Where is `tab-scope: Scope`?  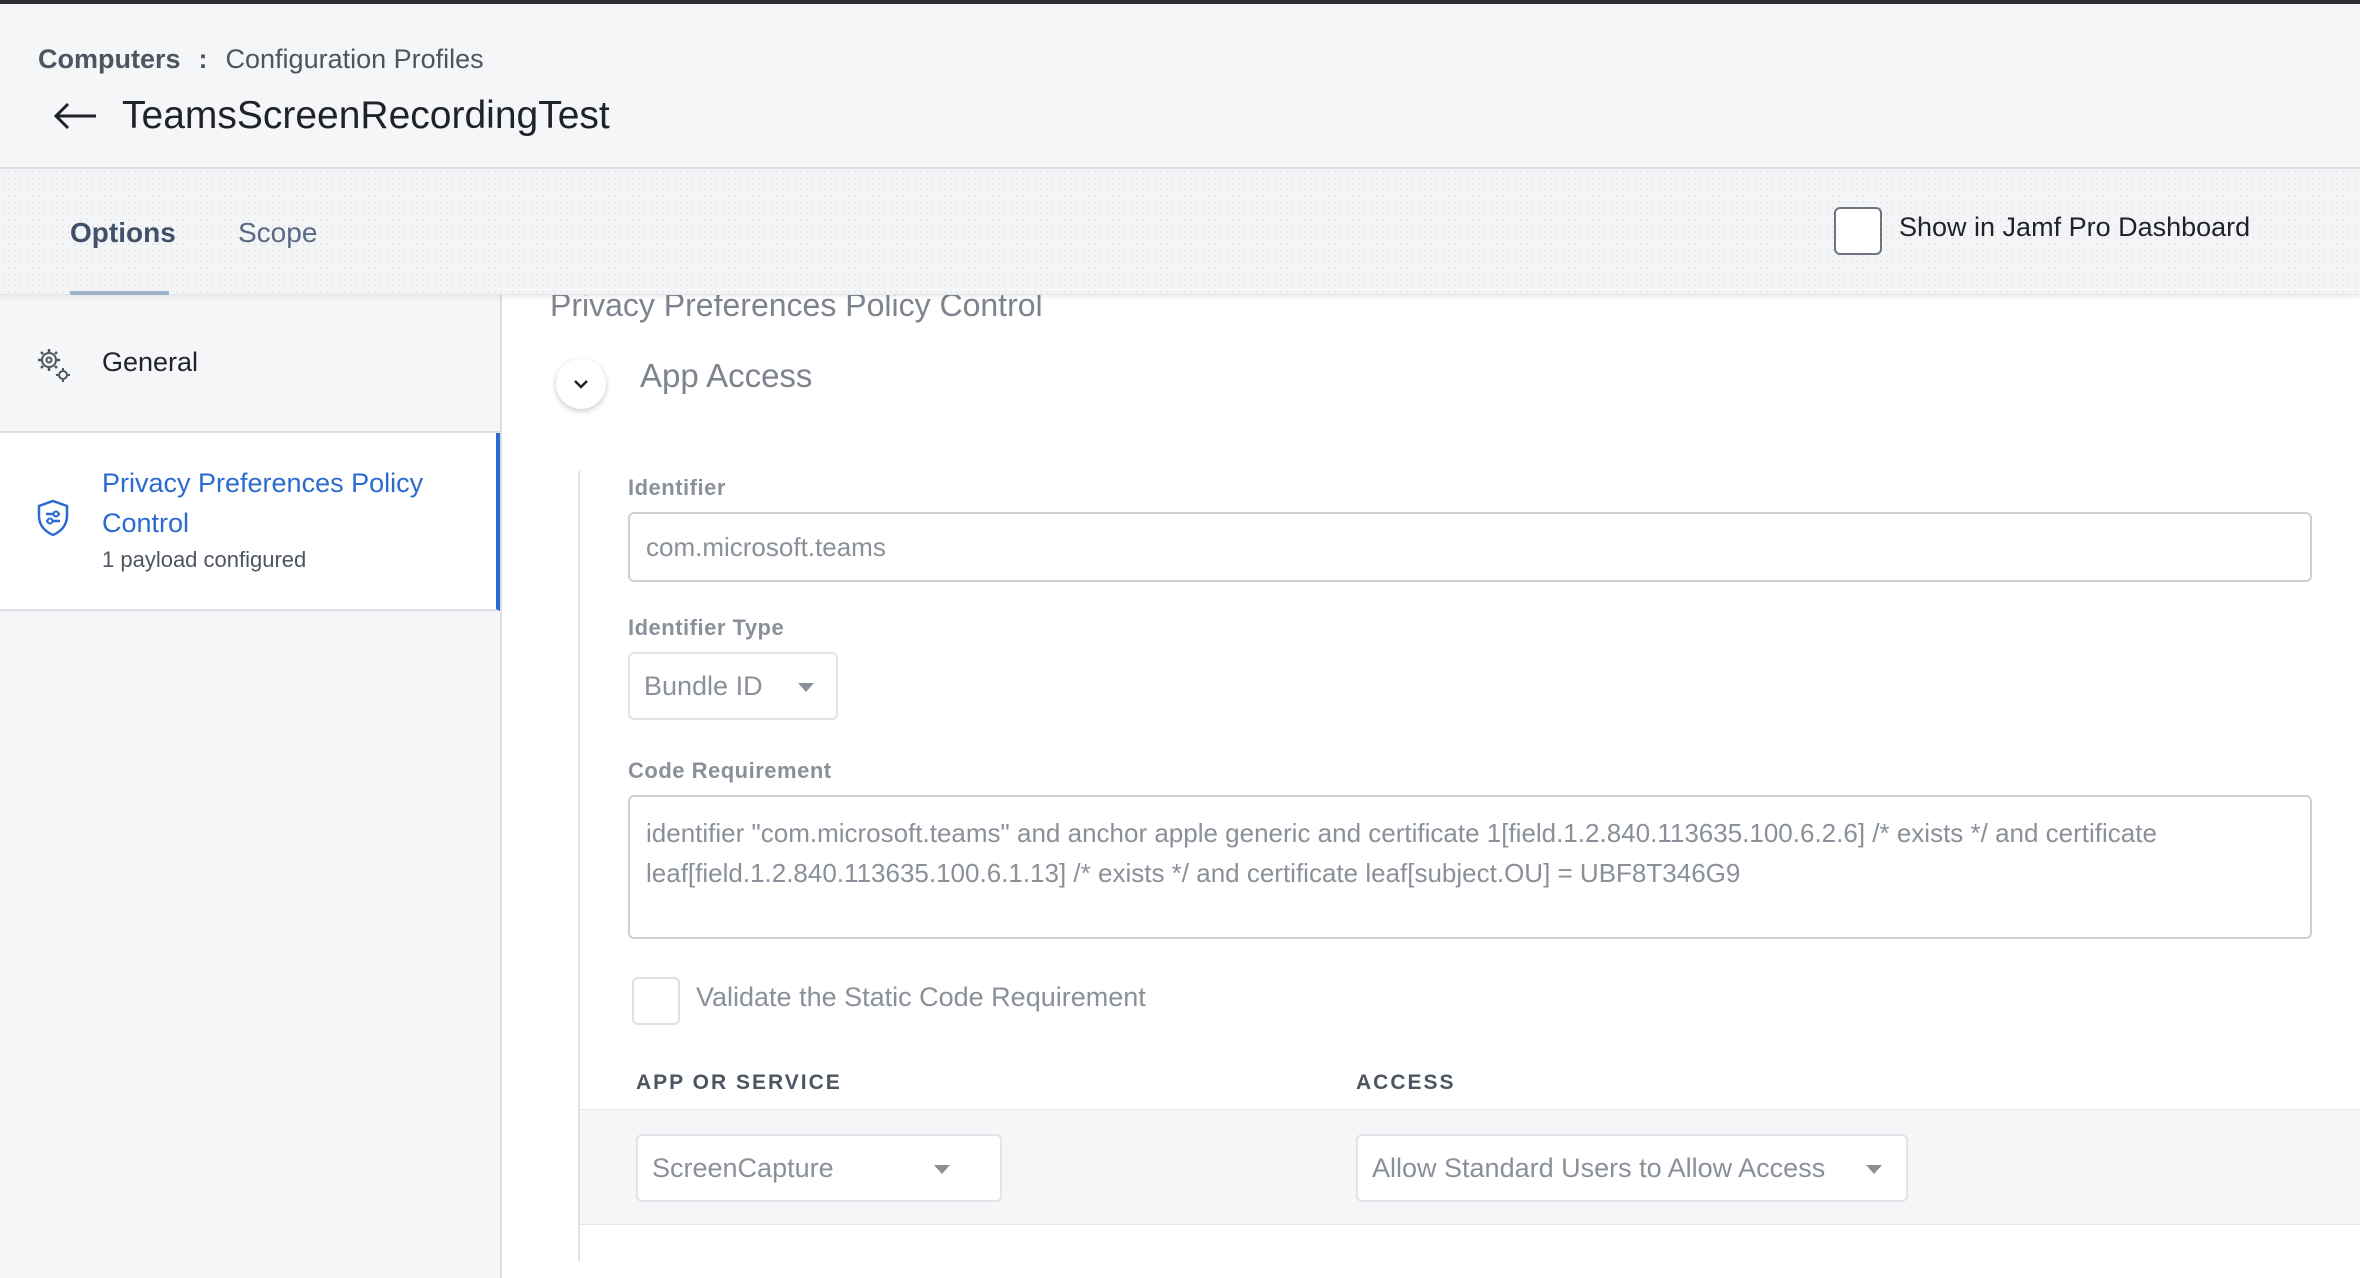
tab-scope: Scope is located at coordinates (277, 256).